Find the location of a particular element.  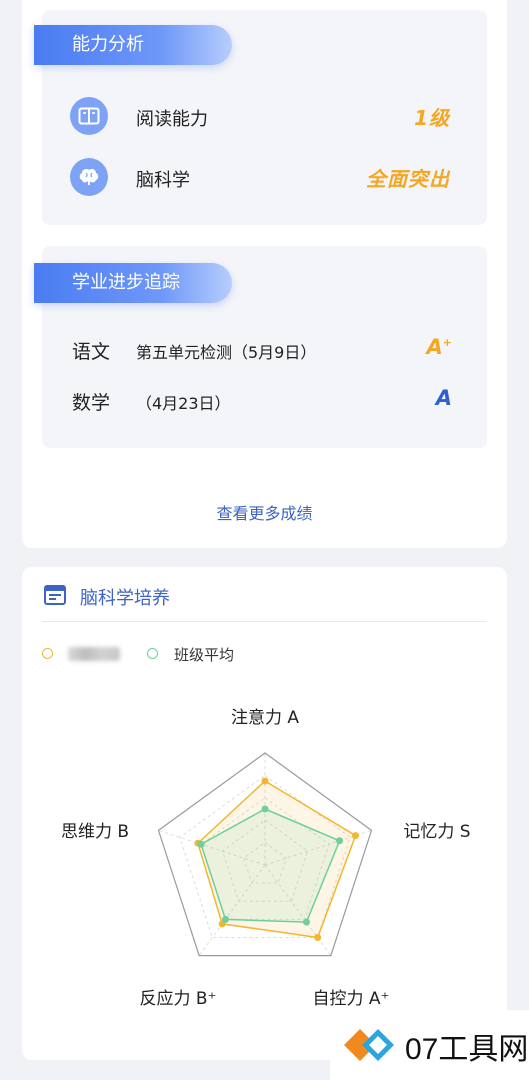

legend-label: 班级平均 is located at coordinates (204, 655).